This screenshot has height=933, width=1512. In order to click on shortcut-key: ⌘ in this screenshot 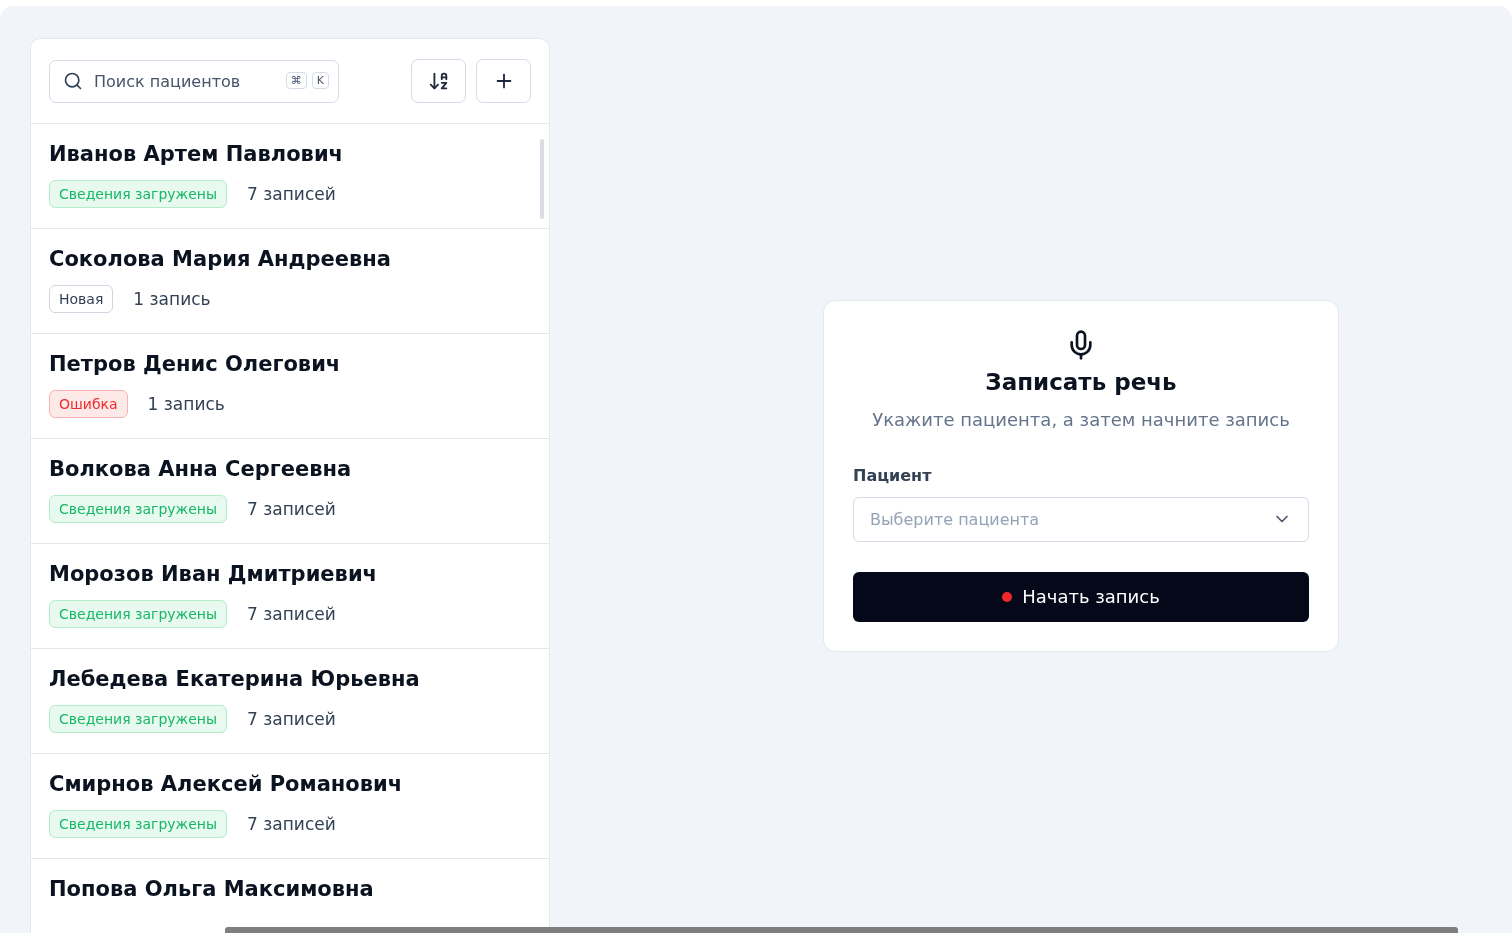, I will do `click(296, 80)`.